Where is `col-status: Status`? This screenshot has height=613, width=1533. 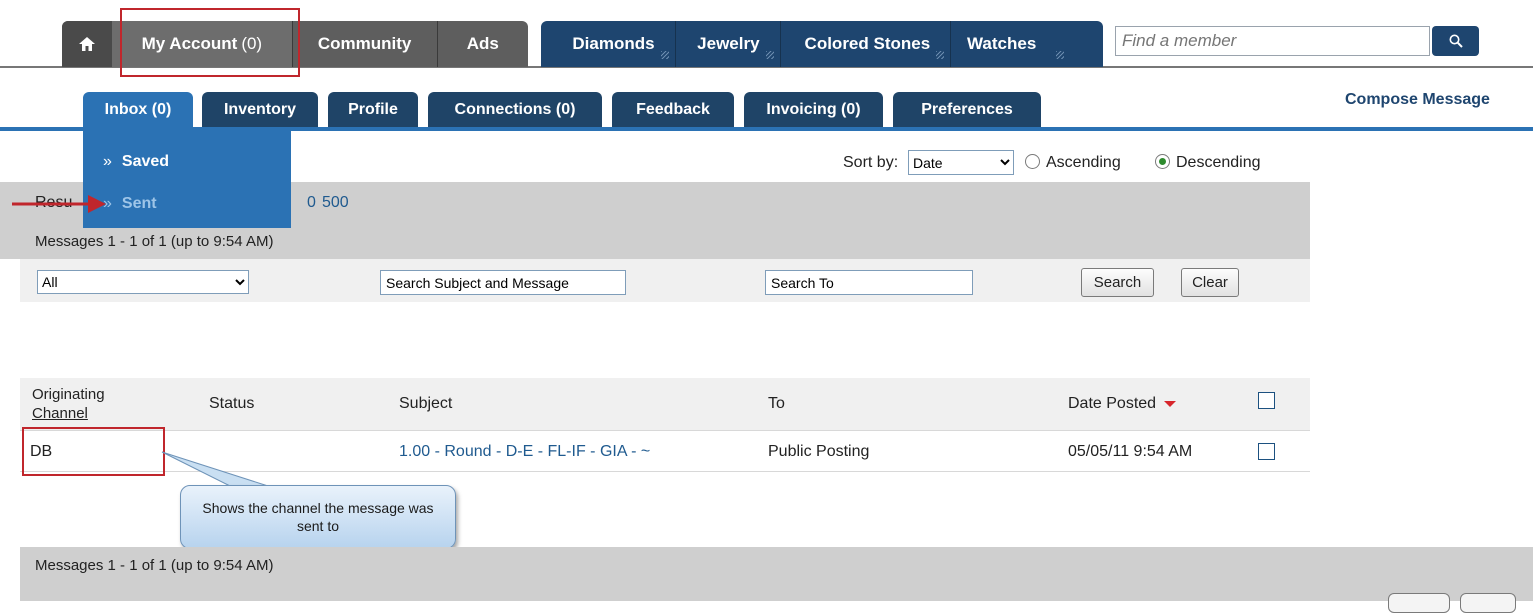
col-status: Status is located at coordinates (231, 404).